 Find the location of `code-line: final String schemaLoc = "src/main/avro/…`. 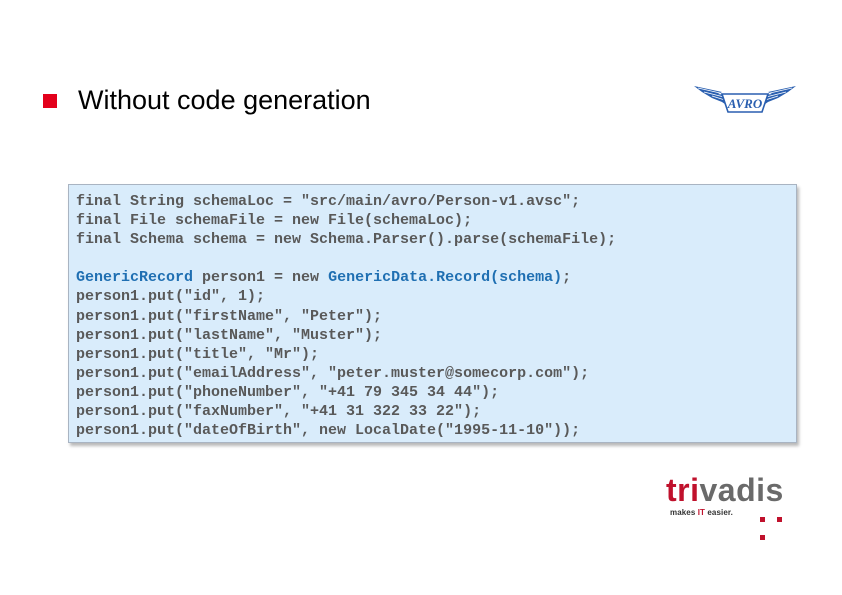

code-line: final String schemaLoc = "src/main/avro/… is located at coordinates (328, 201).